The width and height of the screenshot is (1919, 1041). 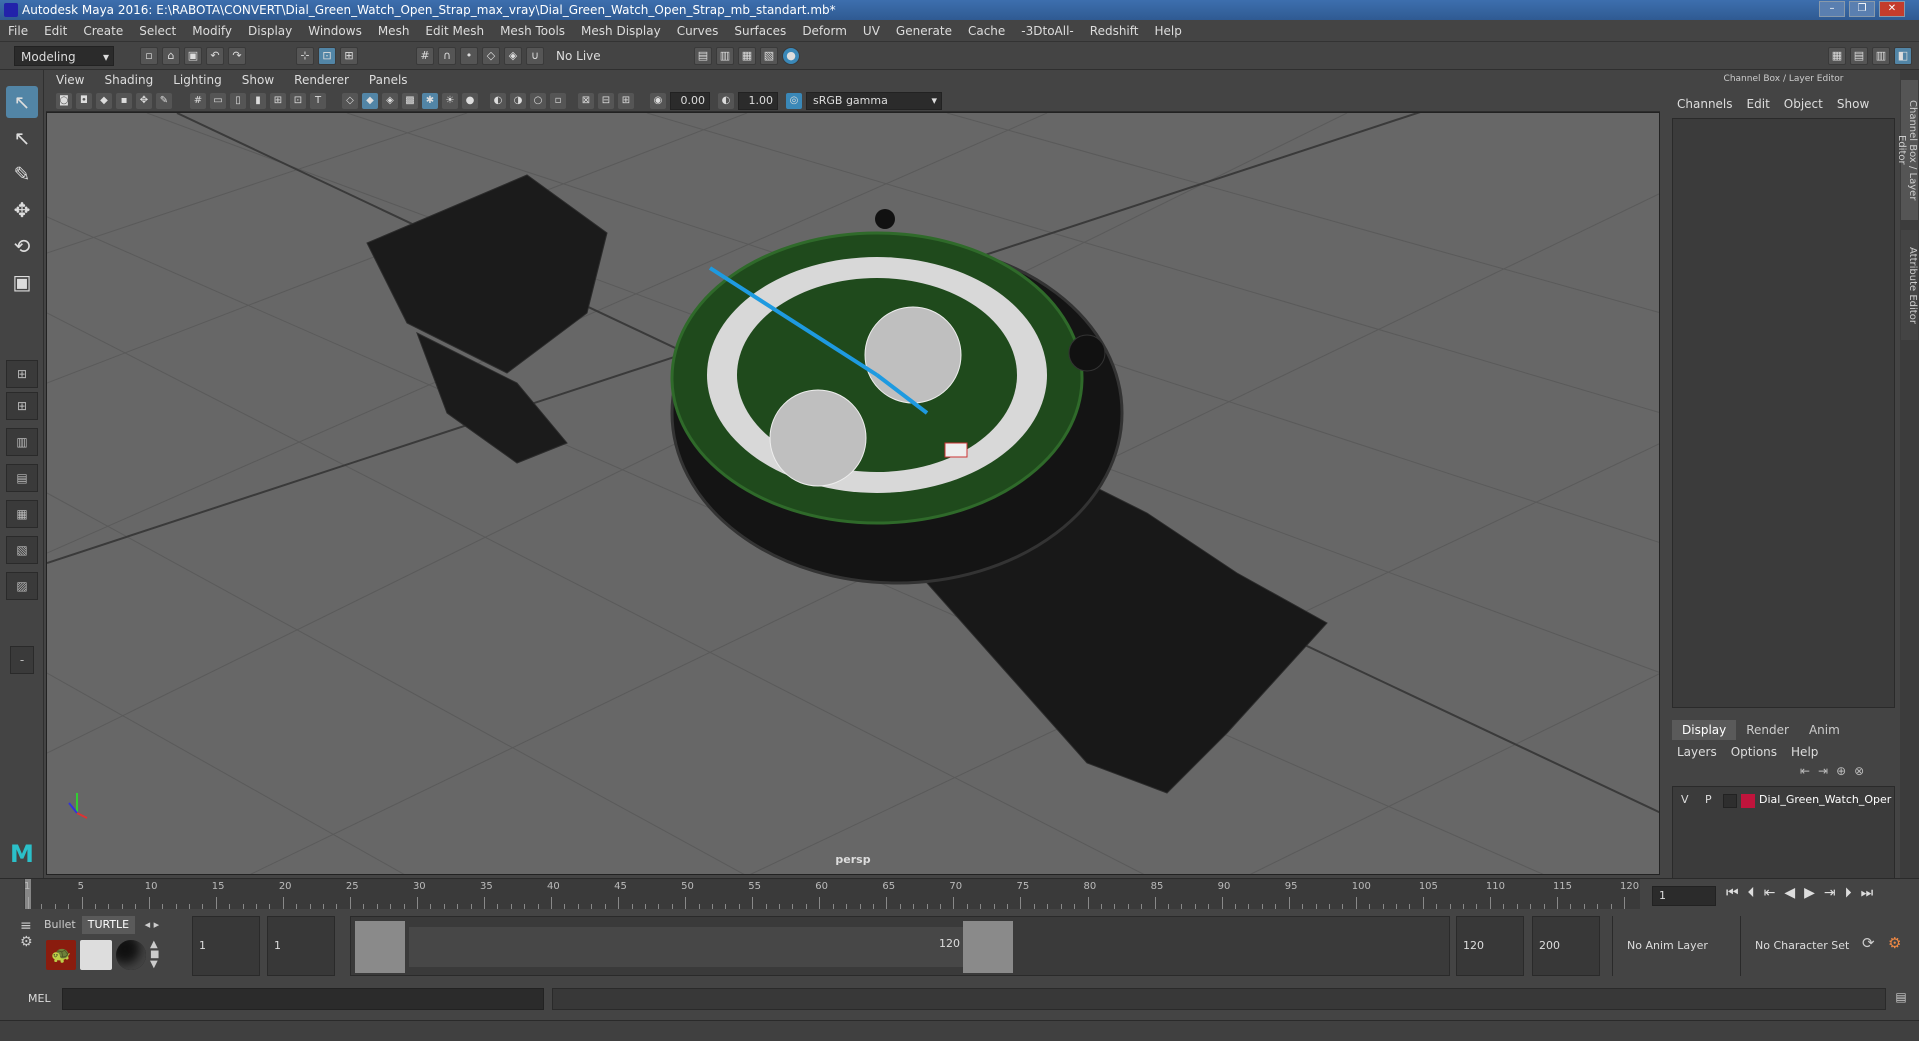 I want to click on menu-display: Display, so click(x=270, y=31).